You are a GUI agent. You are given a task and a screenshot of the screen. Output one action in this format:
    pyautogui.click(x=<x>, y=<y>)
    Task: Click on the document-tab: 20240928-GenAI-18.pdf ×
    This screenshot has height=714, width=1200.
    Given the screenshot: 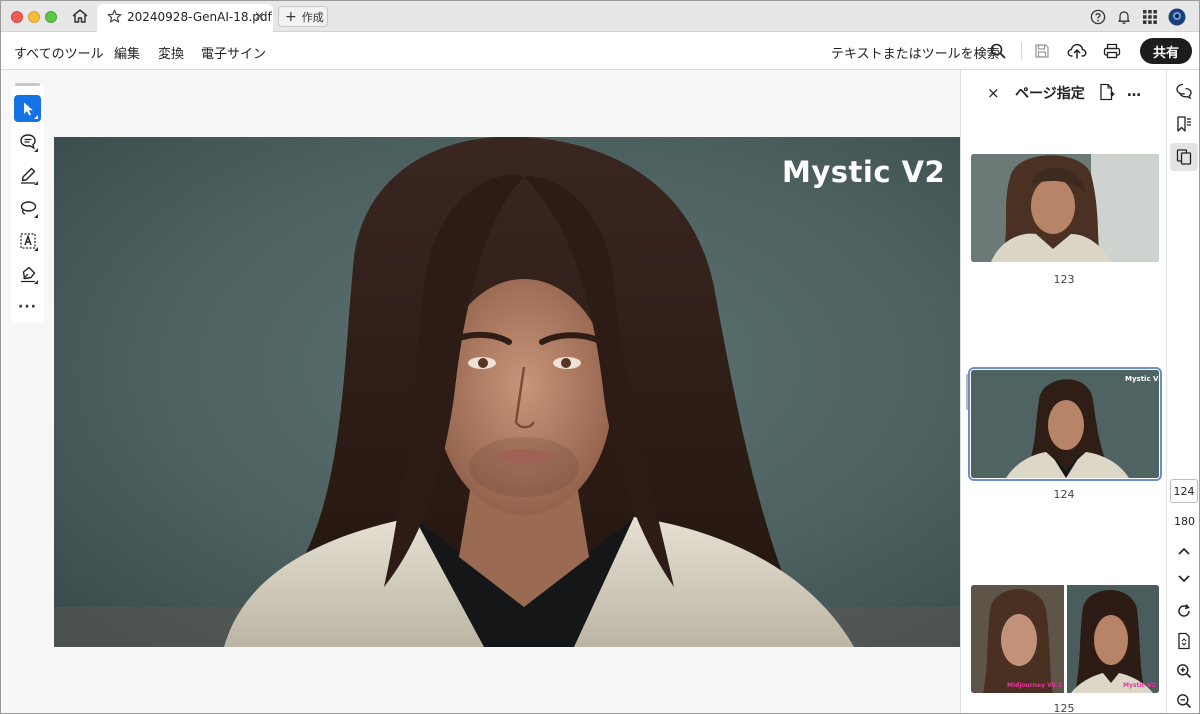 What is the action you would take?
    pyautogui.click(x=185, y=18)
    